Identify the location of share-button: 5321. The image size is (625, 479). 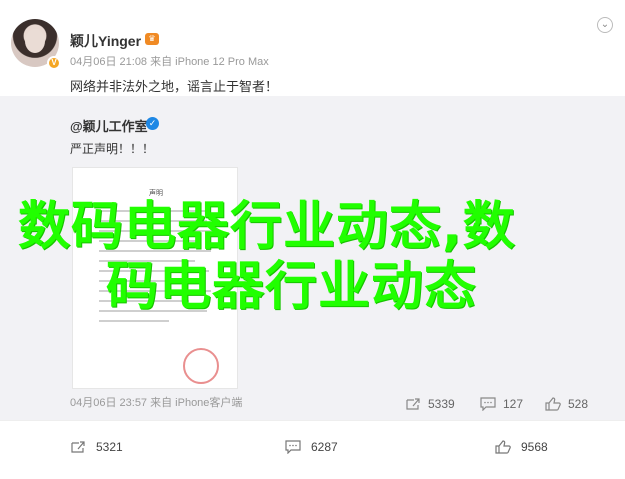
(96, 447).